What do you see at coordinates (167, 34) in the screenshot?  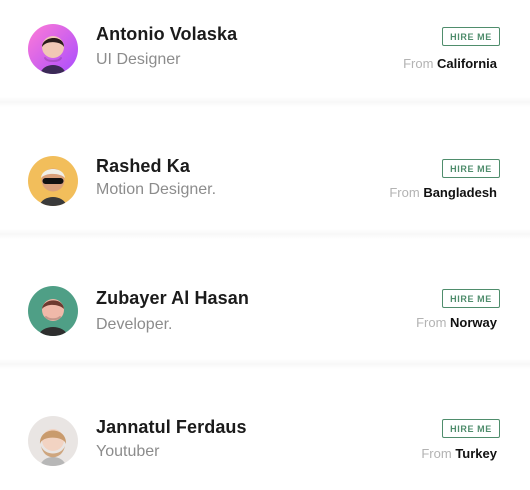 I see `person-name: Antonio Volaska` at bounding box center [167, 34].